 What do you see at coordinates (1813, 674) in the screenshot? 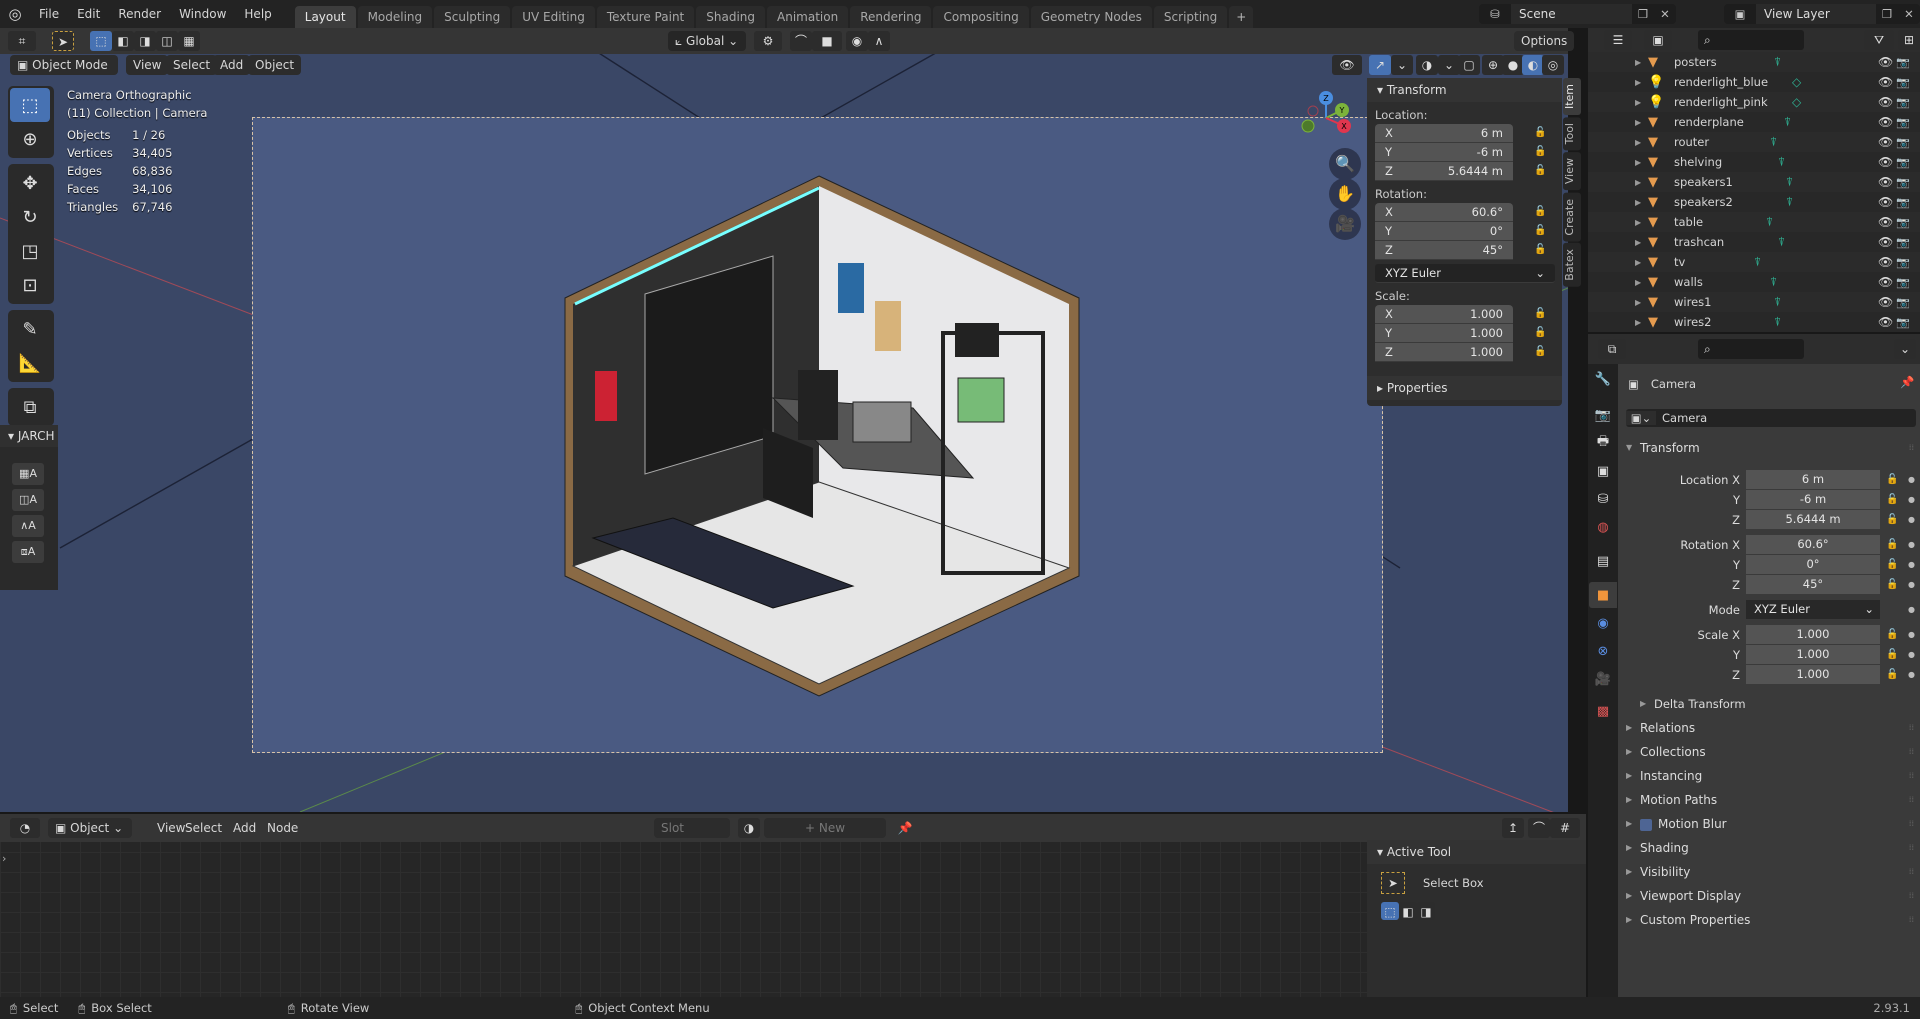
I see `scale-z-input: 1.000` at bounding box center [1813, 674].